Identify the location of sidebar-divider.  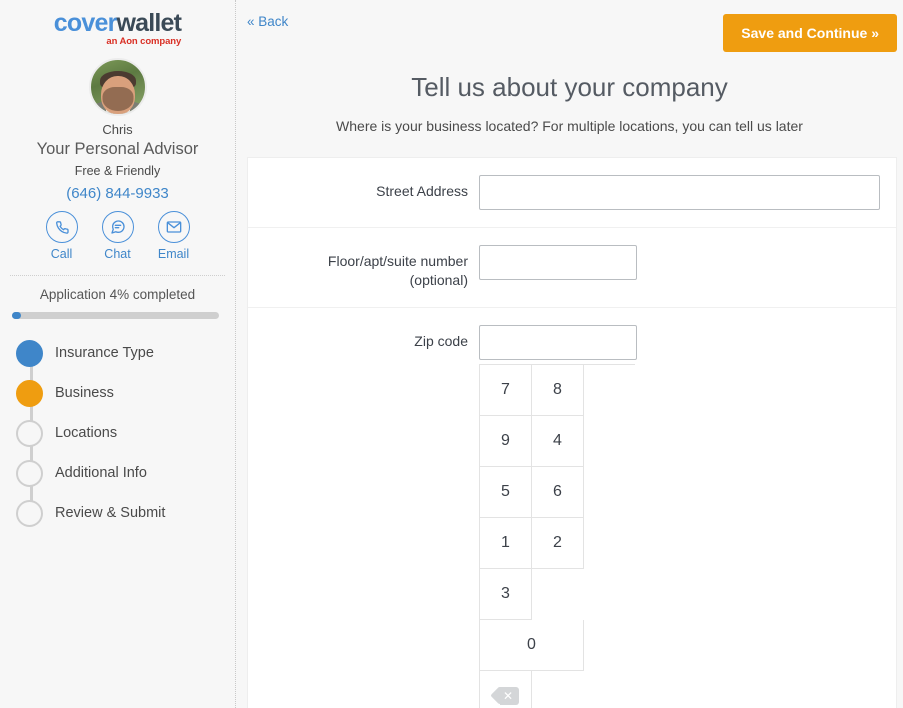
(117, 275).